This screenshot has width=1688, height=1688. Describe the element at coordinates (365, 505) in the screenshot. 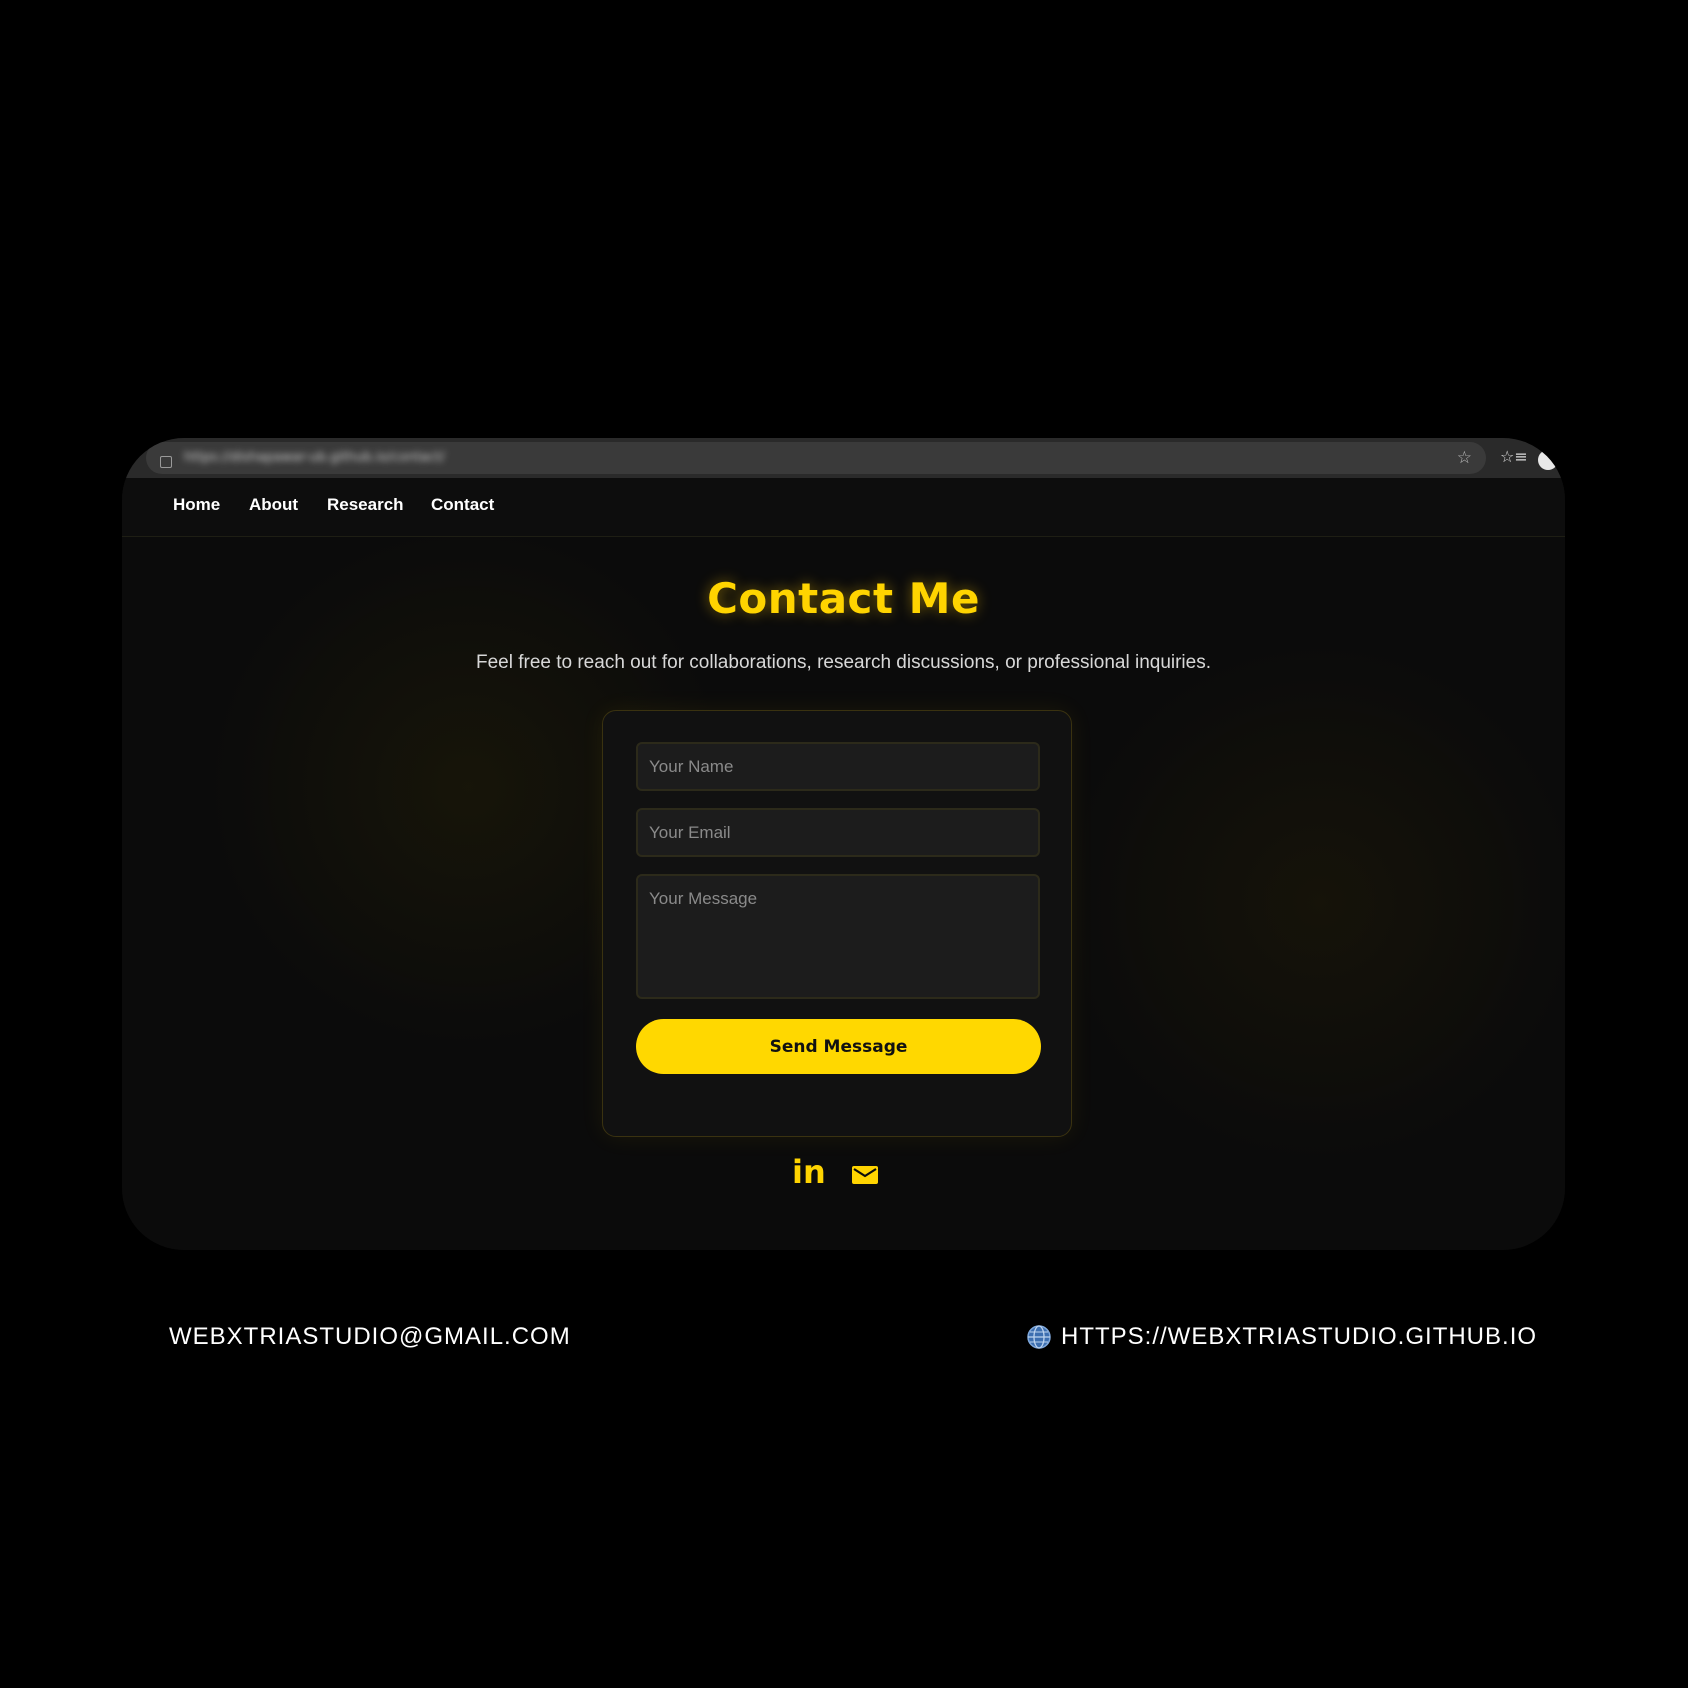

I see `nav-item-research: Research` at that location.